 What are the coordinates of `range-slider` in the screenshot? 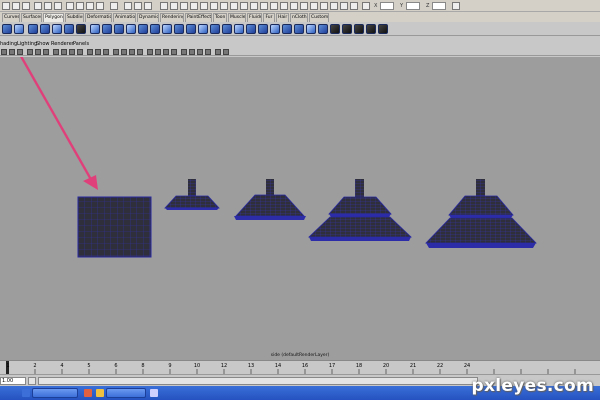 It's located at (258, 381).